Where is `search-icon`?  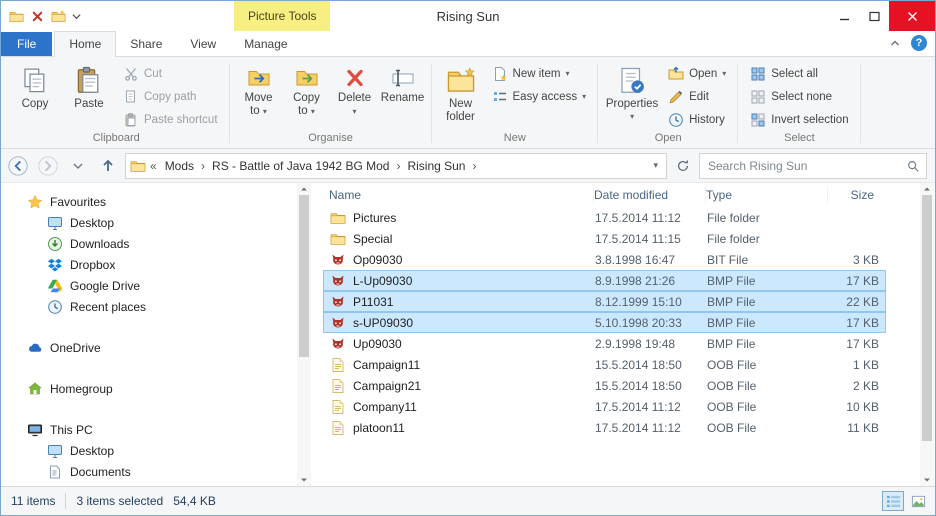 search-icon is located at coordinates (913, 166).